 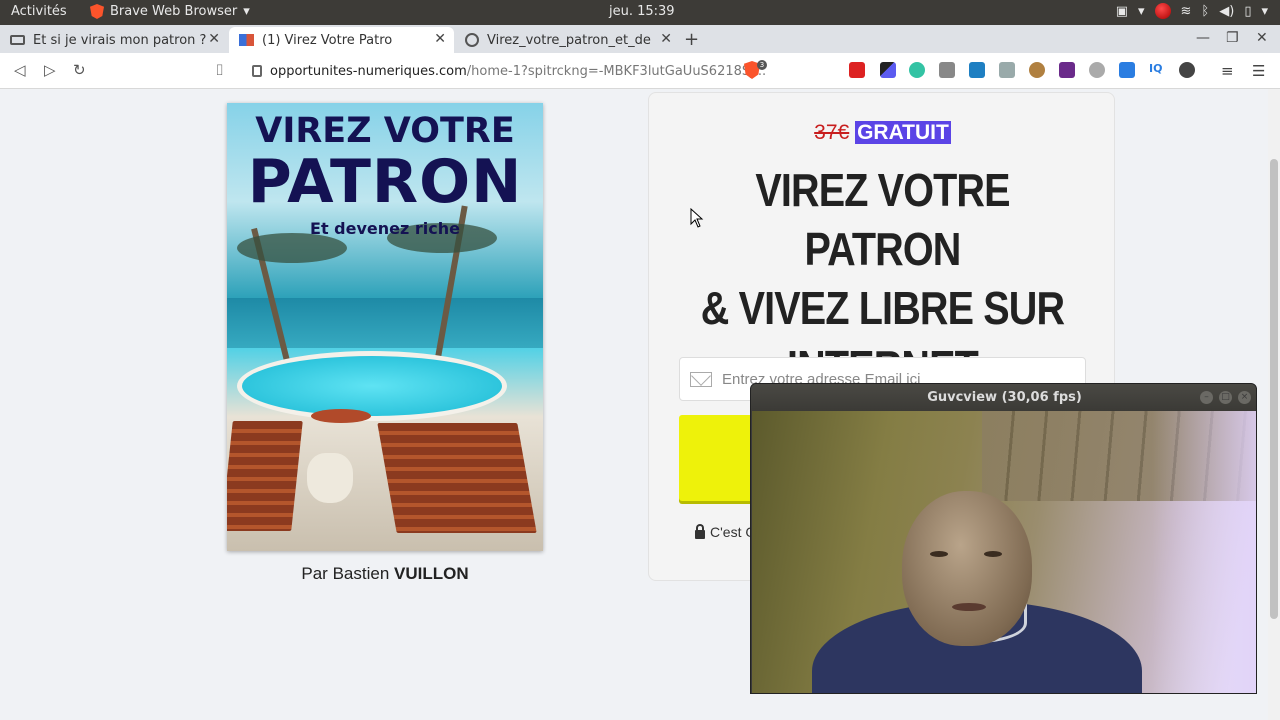 What do you see at coordinates (882, 308) in the screenshot?
I see `headline-line2: & VIVEZ LIBRE SUR` at bounding box center [882, 308].